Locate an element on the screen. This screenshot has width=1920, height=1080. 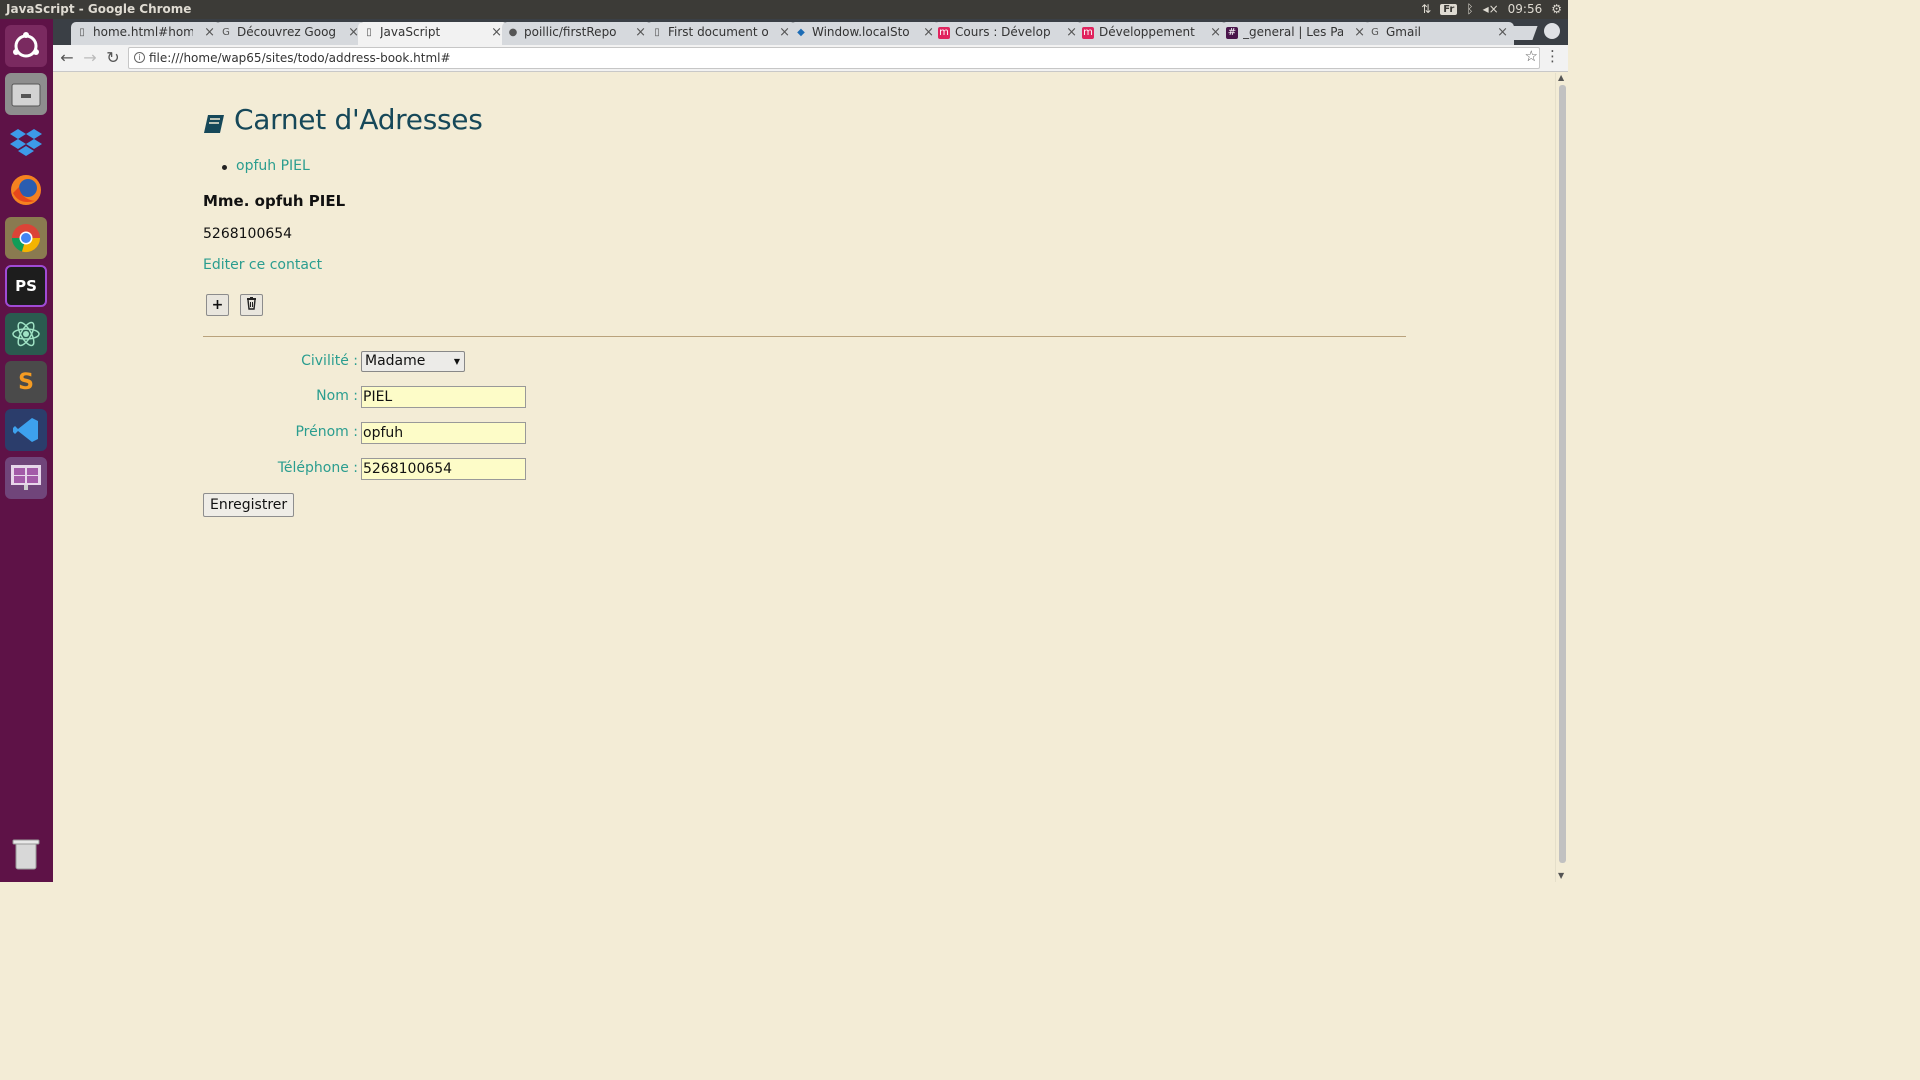
tab-javascript: ▯ JavaScript × is located at coordinates (433, 33).